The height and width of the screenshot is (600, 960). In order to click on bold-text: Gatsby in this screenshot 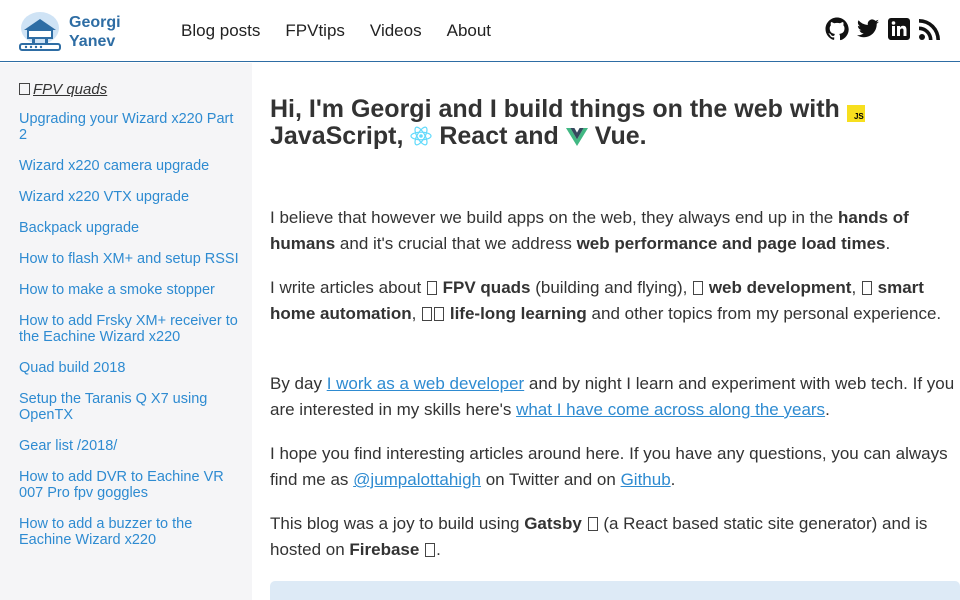, I will do `click(553, 523)`.